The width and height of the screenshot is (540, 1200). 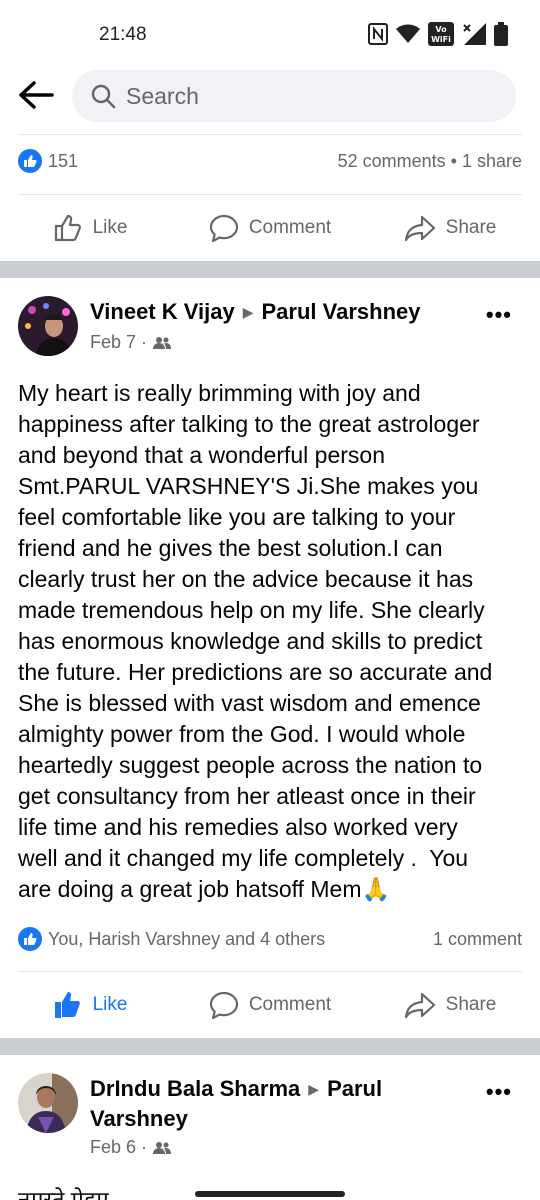 What do you see at coordinates (354, 1088) in the screenshot?
I see `target-name: Parul` at bounding box center [354, 1088].